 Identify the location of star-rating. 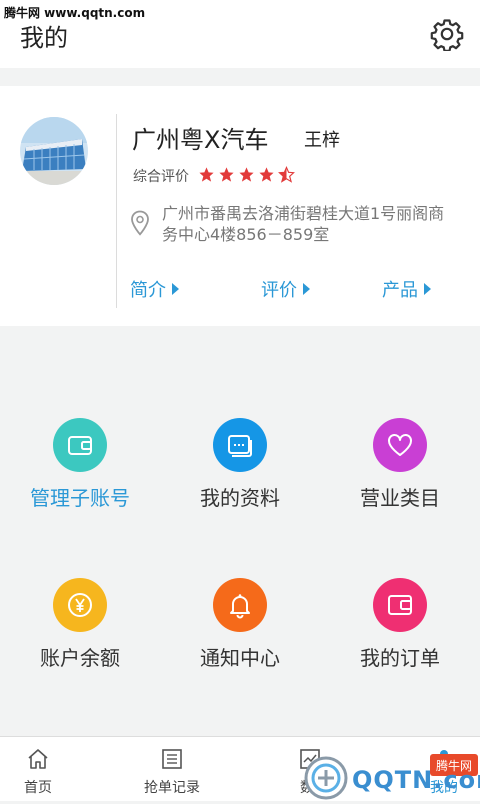
(246, 174).